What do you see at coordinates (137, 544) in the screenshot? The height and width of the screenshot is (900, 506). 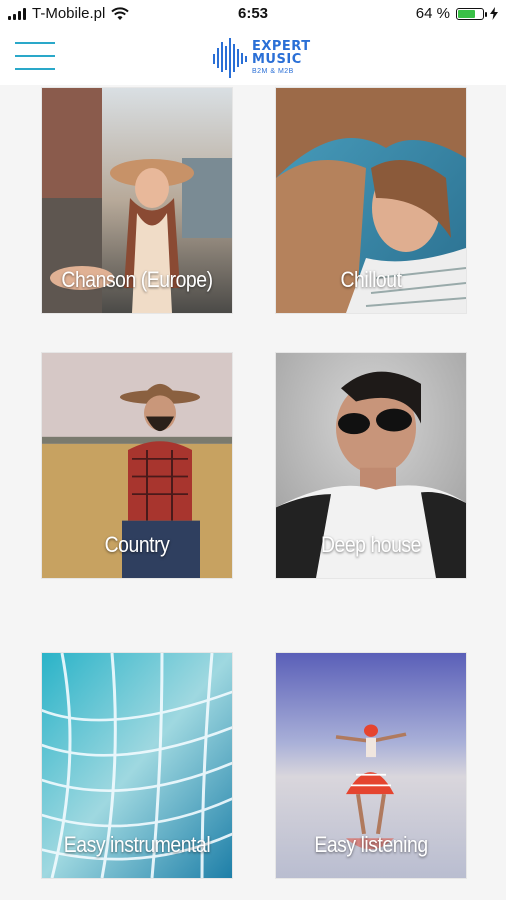 I see `genre-label: Country` at bounding box center [137, 544].